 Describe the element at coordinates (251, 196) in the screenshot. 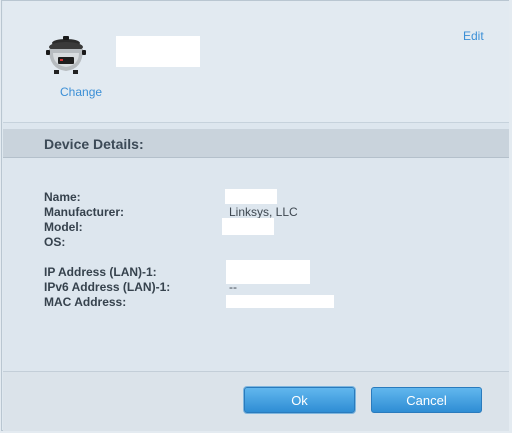

I see `name-value` at that location.